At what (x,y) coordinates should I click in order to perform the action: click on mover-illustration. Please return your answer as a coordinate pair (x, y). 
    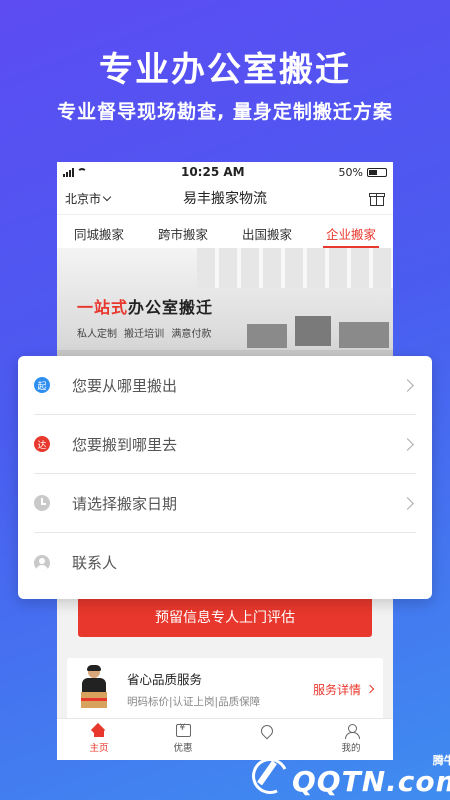
    Looking at the image, I should click on (94, 688).